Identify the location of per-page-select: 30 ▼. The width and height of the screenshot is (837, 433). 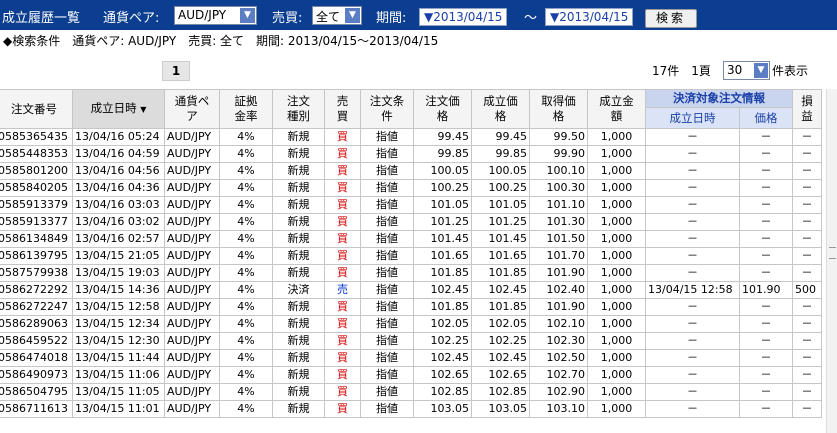
(746, 70).